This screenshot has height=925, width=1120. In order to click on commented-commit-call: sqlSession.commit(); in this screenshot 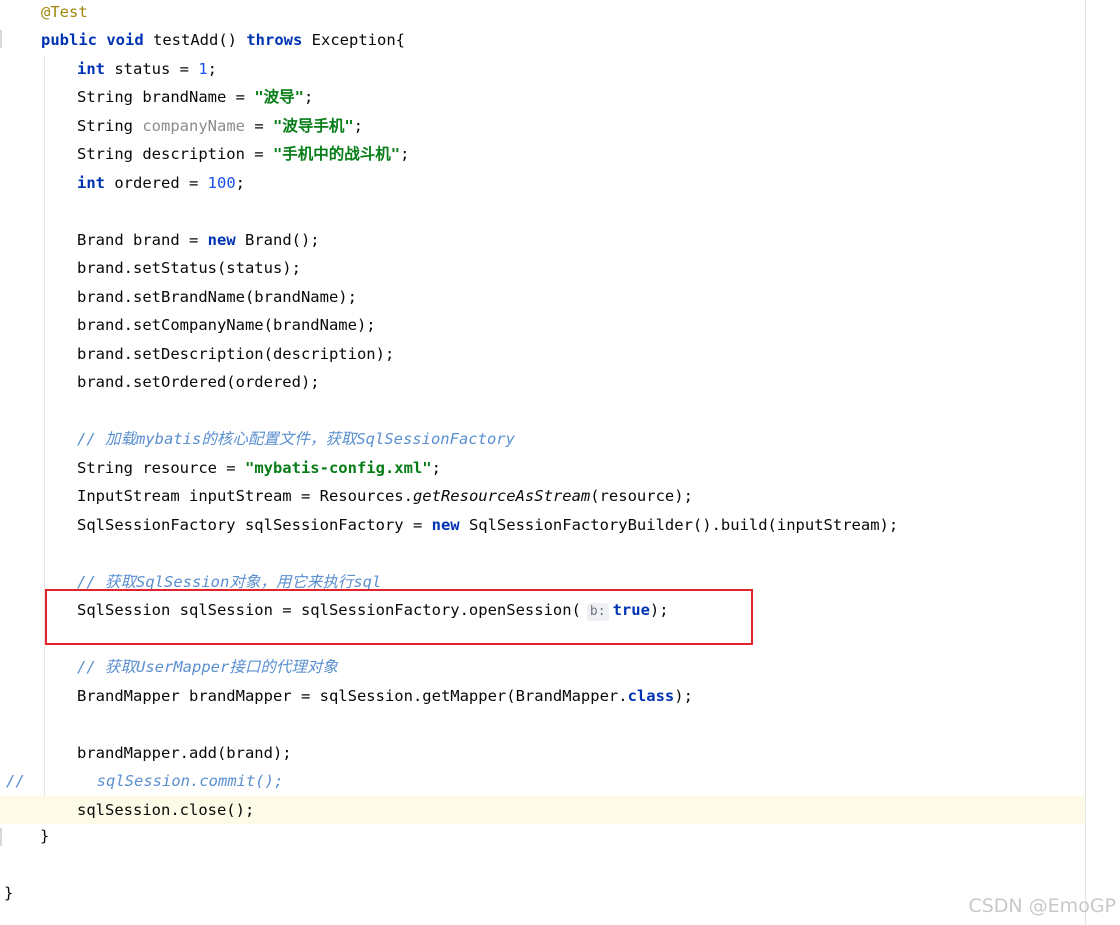, I will do `click(190, 781)`.